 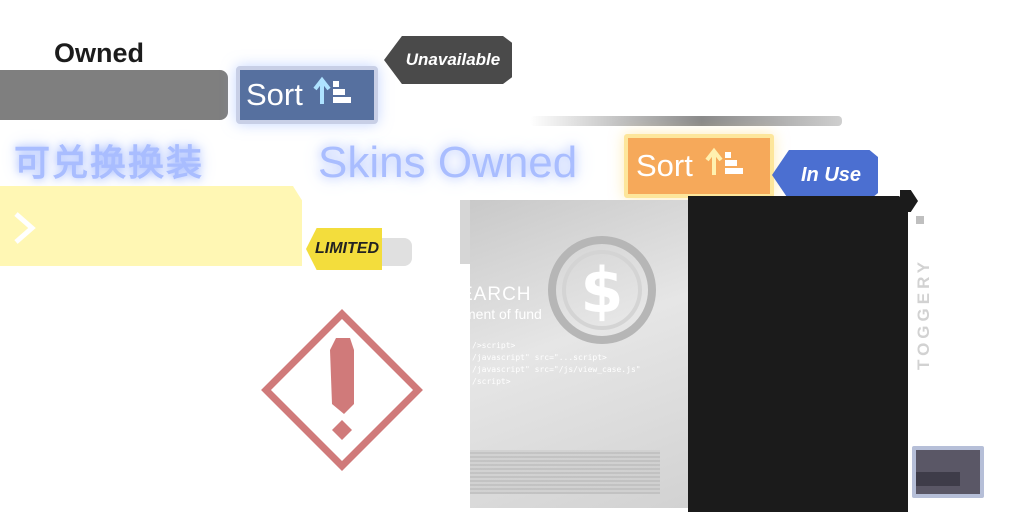 I want to click on card-search-text: EARCH, so click(x=501, y=294).